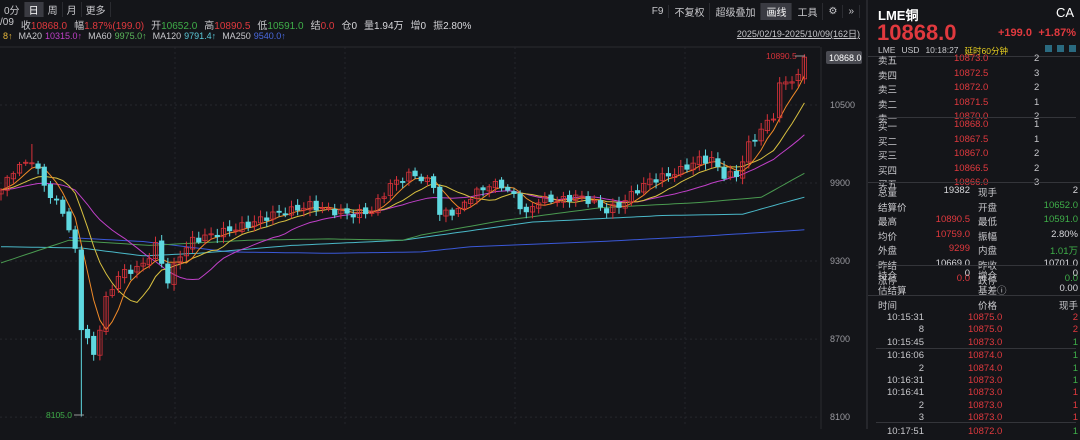  I want to click on level-price: 10867.5, so click(971, 139).